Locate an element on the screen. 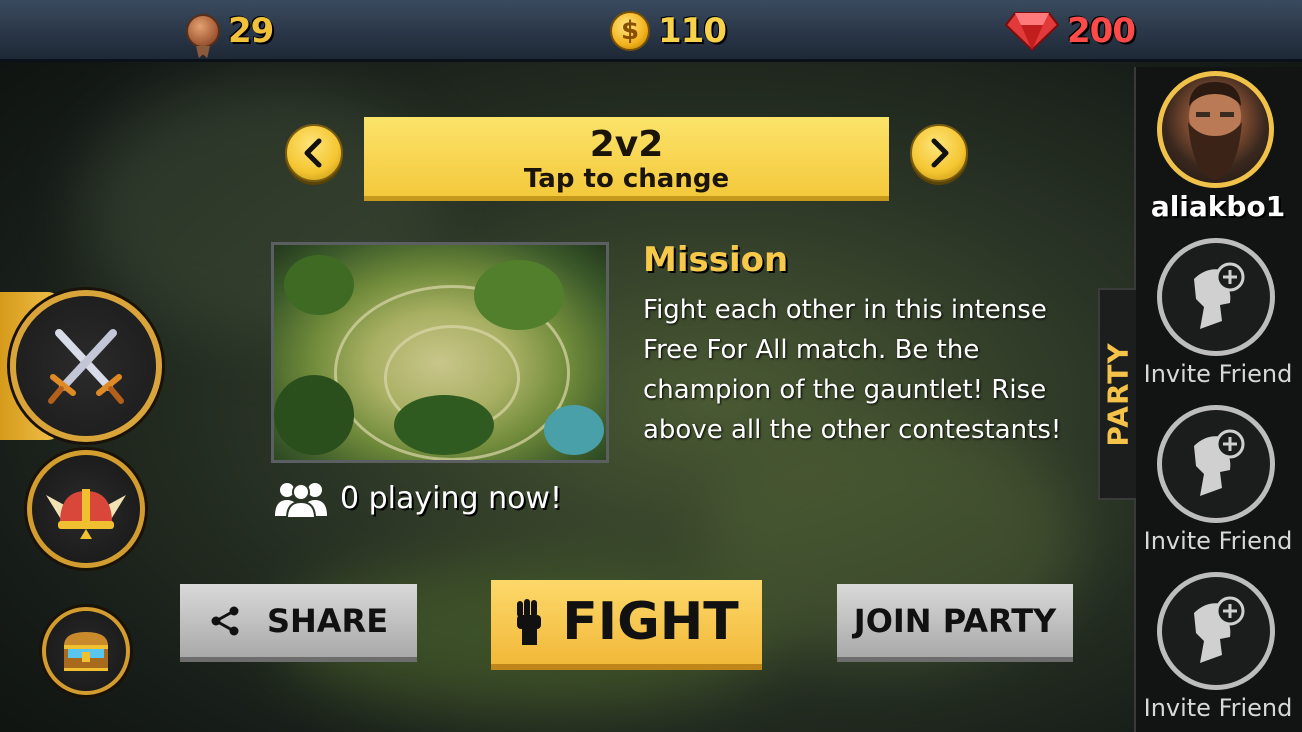 Image resolution: width=1302 pixels, height=732 pixels. share-icon is located at coordinates (225, 620).